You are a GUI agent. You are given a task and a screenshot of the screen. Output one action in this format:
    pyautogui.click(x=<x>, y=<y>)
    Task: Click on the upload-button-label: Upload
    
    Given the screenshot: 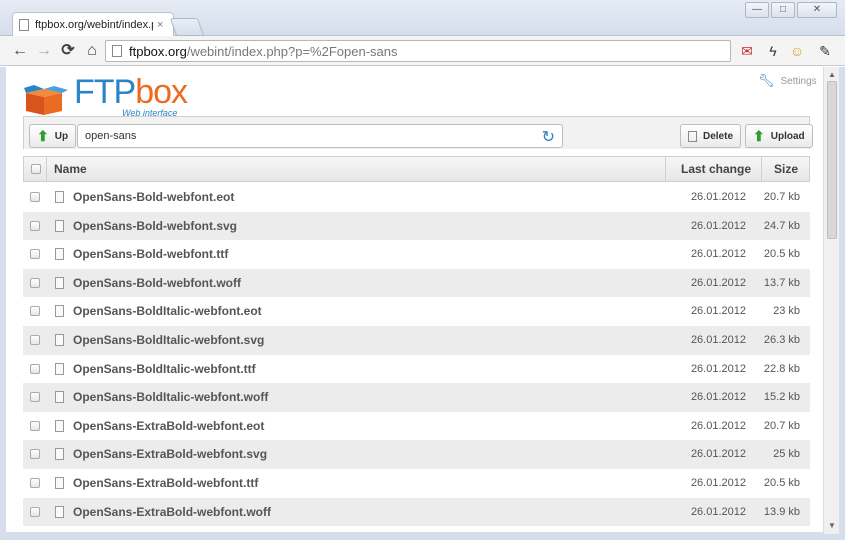 What is the action you would take?
    pyautogui.click(x=787, y=136)
    